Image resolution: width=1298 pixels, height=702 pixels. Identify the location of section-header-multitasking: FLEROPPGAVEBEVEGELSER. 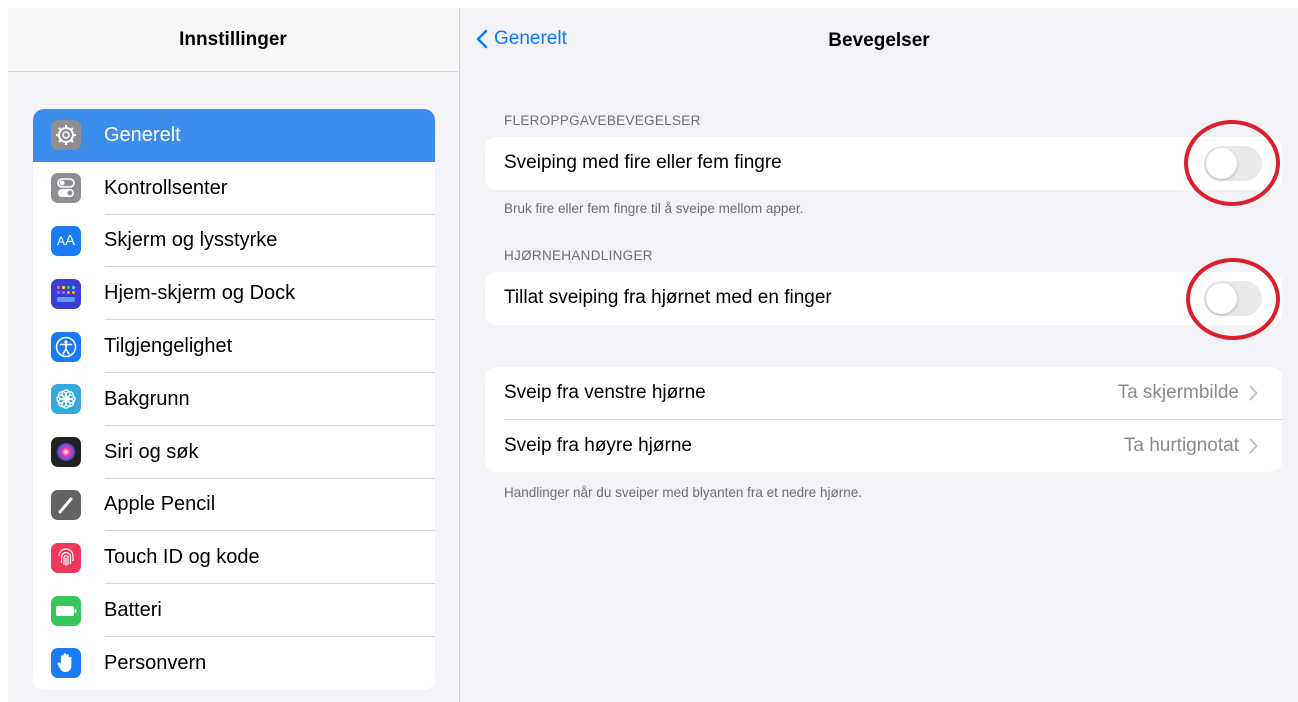
(602, 120).